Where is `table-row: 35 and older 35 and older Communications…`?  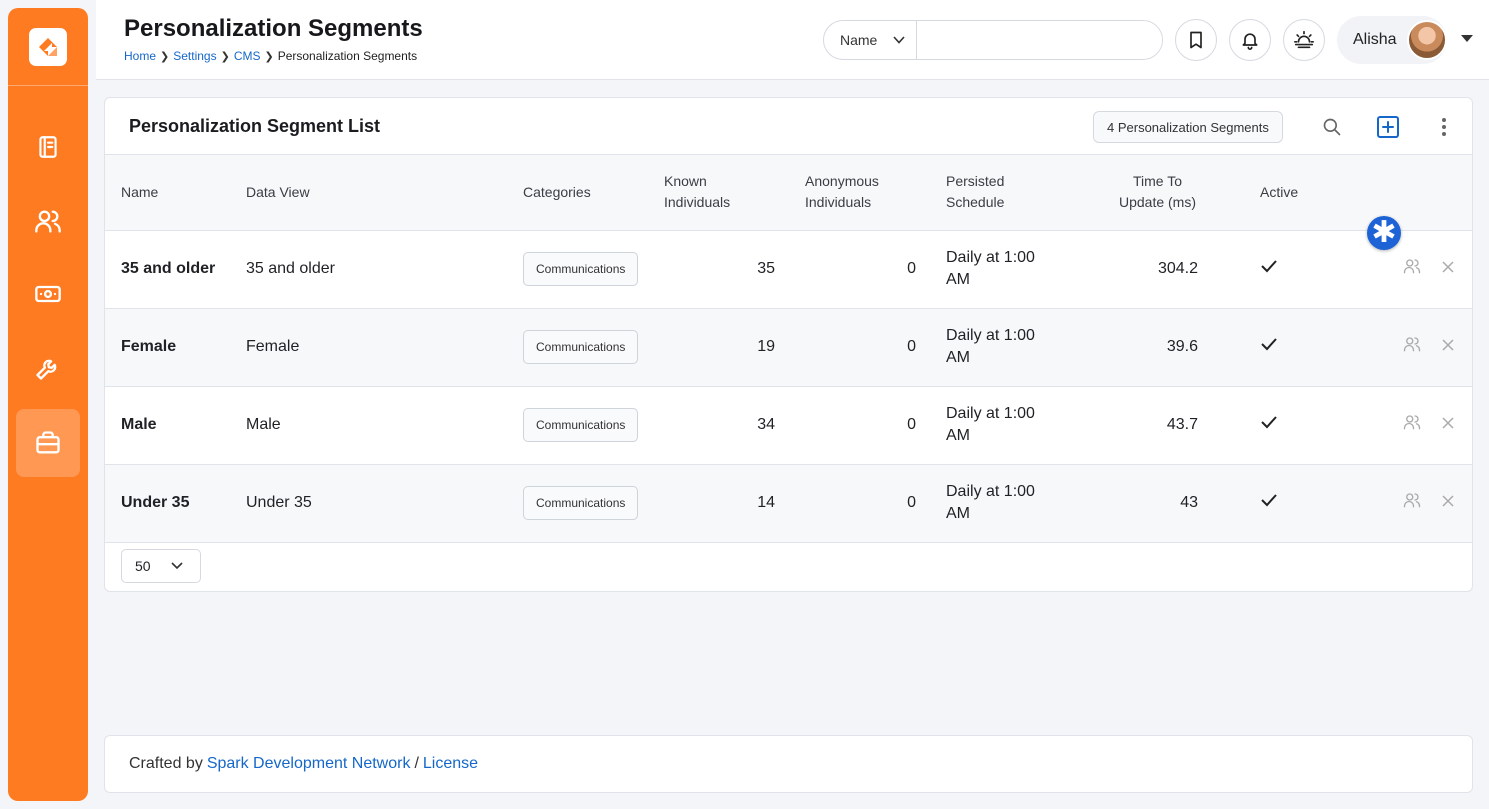 table-row: 35 and older 35 and older Communications… is located at coordinates (788, 269).